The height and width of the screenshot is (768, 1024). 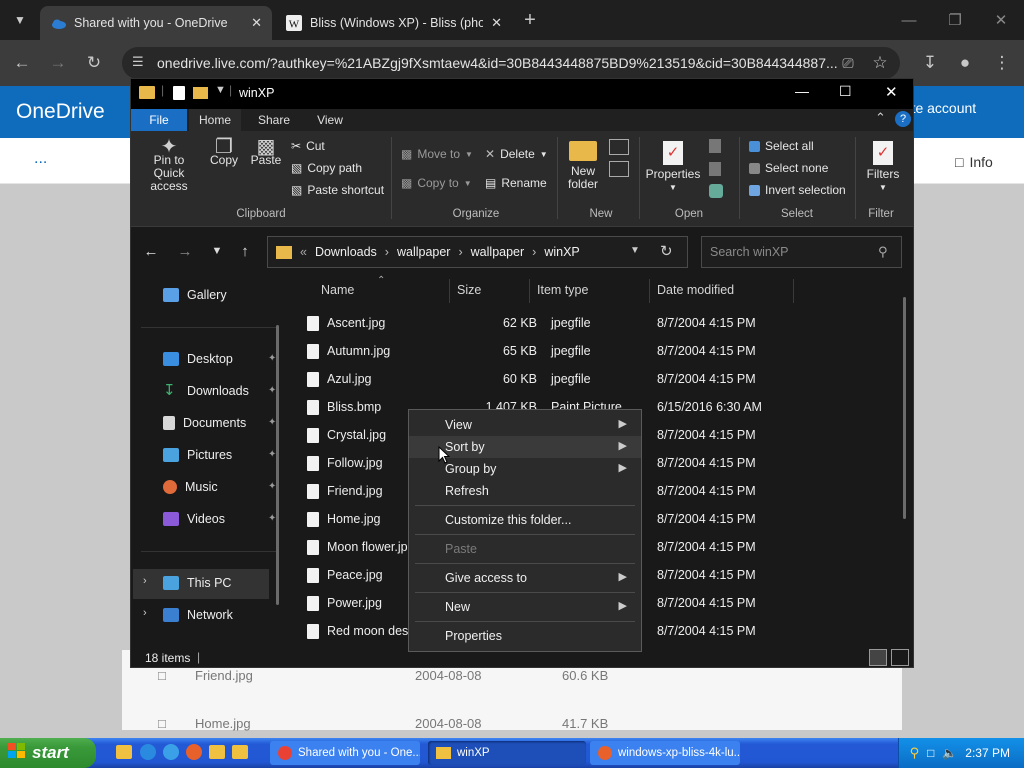 What do you see at coordinates (223, 615) in the screenshot?
I see `nav-network: Network` at bounding box center [223, 615].